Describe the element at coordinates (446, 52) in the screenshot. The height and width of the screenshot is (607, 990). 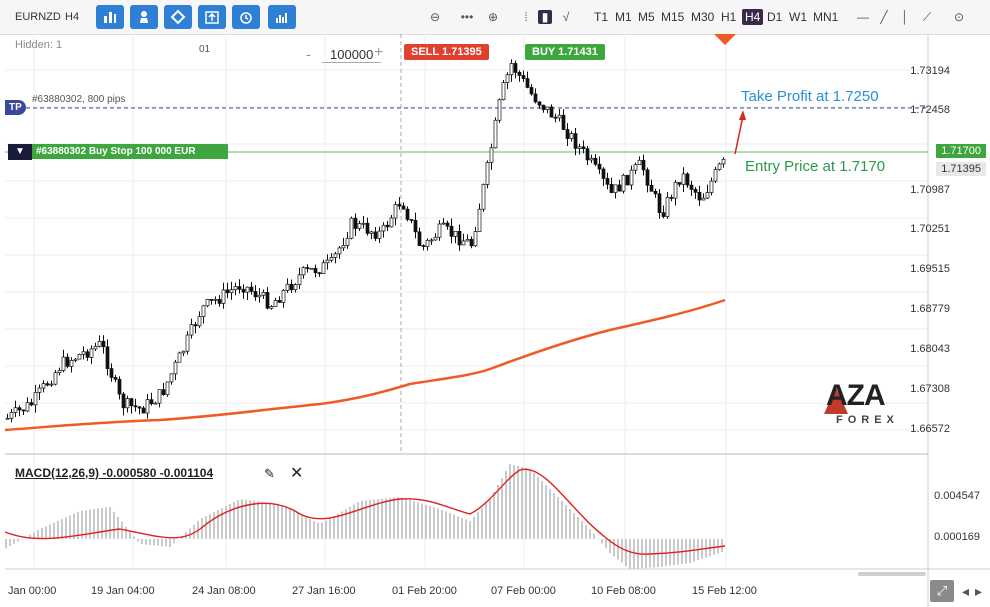
I see `sell-button: SELL 1.71395` at that location.